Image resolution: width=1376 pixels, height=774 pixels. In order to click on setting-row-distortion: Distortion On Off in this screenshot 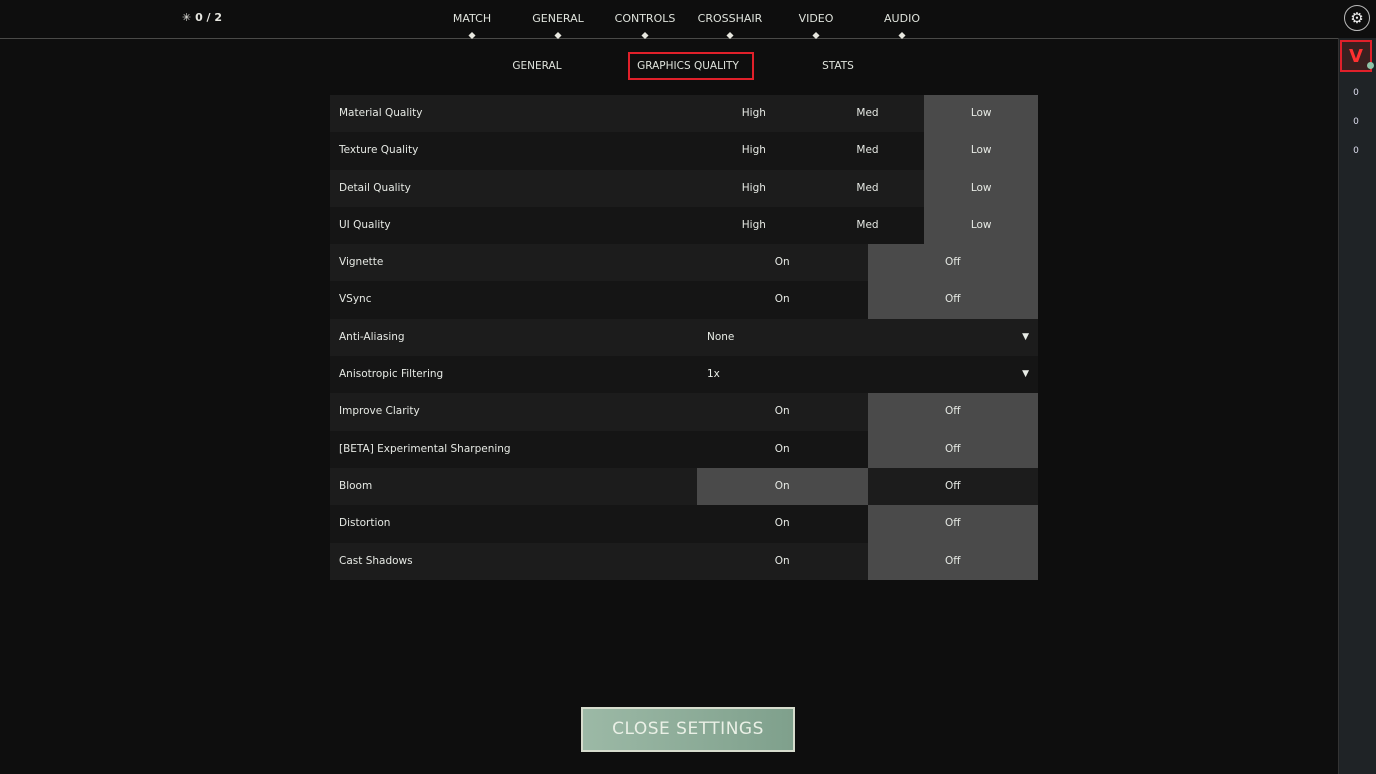, I will do `click(684, 524)`.